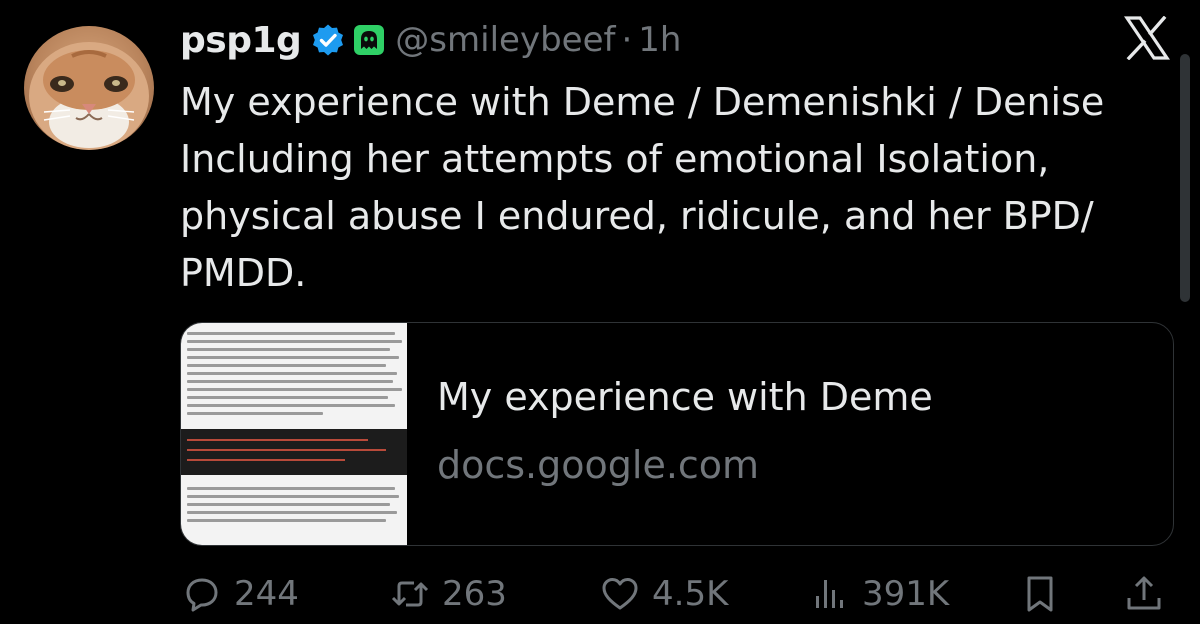  Describe the element at coordinates (659, 40) in the screenshot. I see `tweet-time: 1h` at that location.